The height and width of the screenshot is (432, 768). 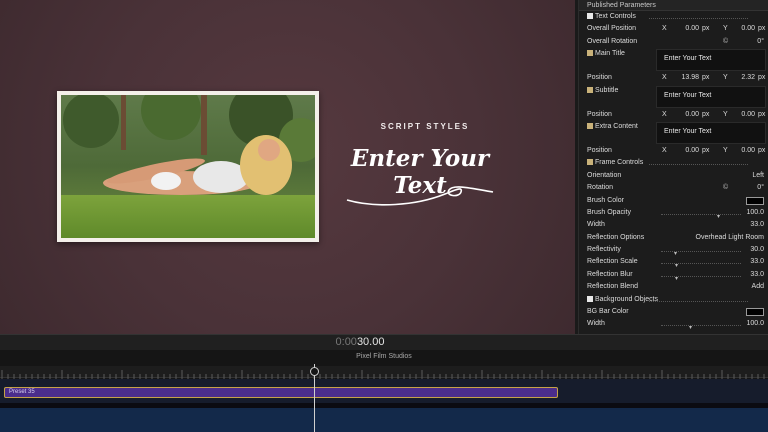 I want to click on timeline-ruler, so click(x=384, y=372).